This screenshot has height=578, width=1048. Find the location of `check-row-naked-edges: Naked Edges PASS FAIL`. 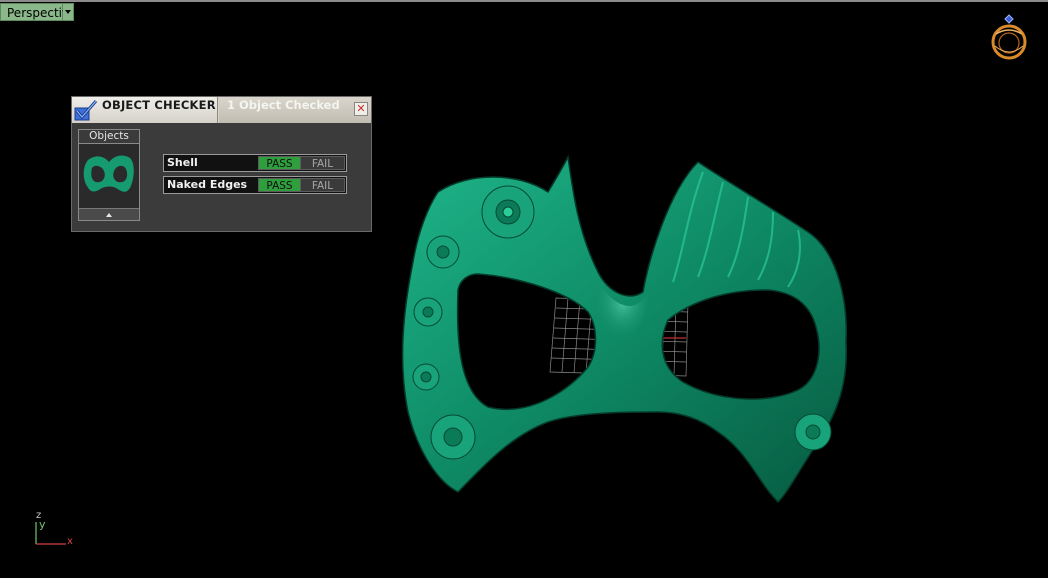

check-row-naked-edges: Naked Edges PASS FAIL is located at coordinates (255, 185).